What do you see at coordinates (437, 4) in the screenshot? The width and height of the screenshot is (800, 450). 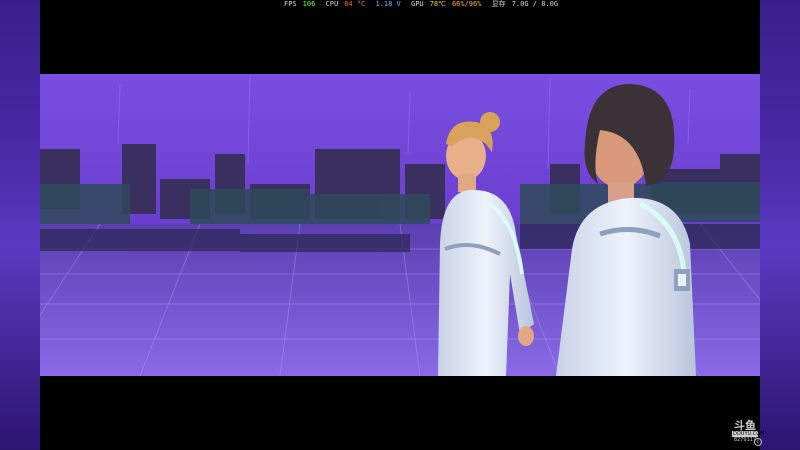 I see `gpu-temp: 78℃` at bounding box center [437, 4].